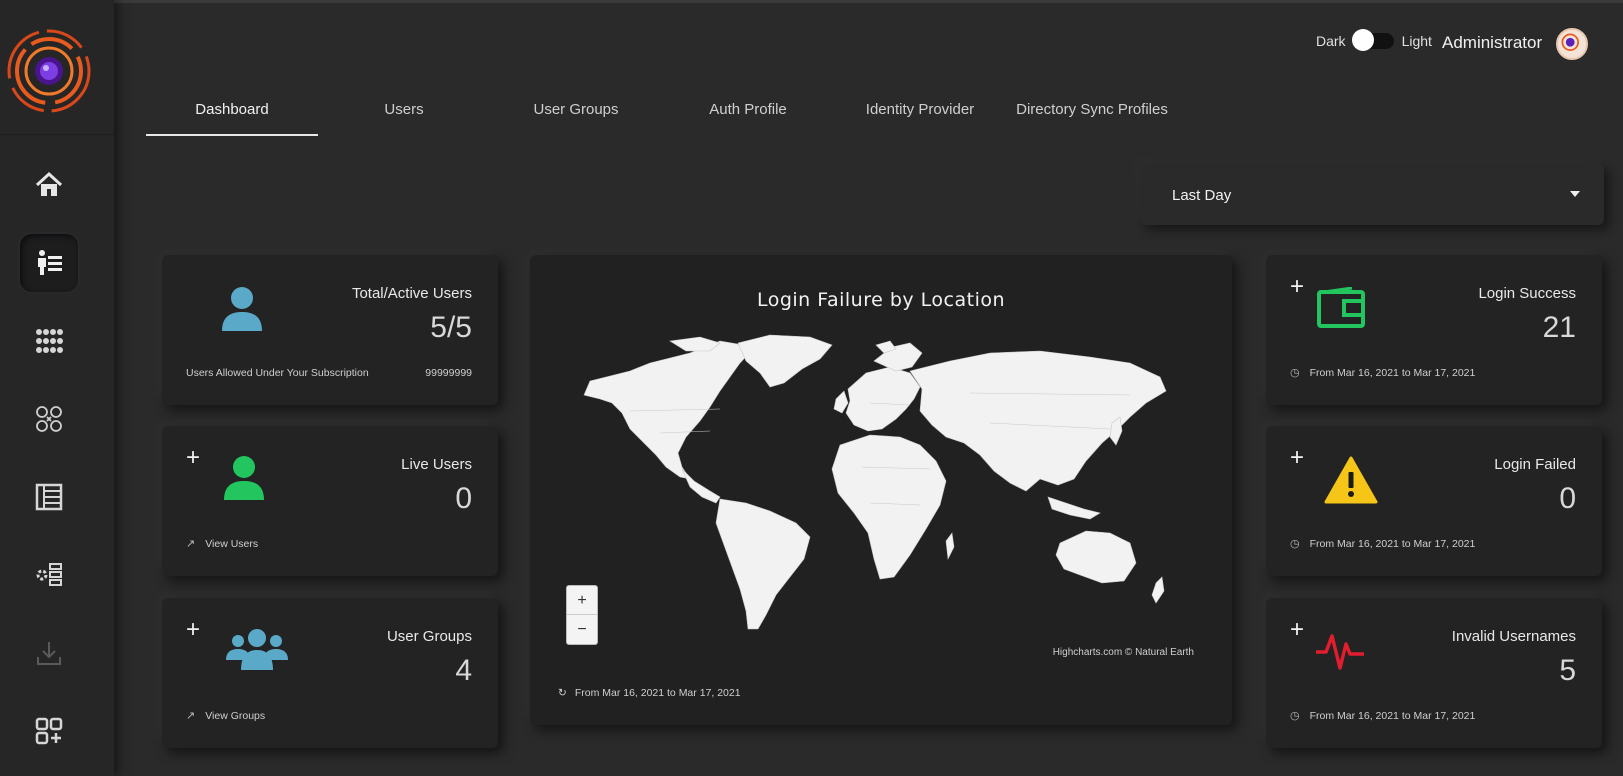 This screenshot has width=1623, height=776. Describe the element at coordinates (695, 344) in the screenshot. I see `map-arctic-islands` at that location.